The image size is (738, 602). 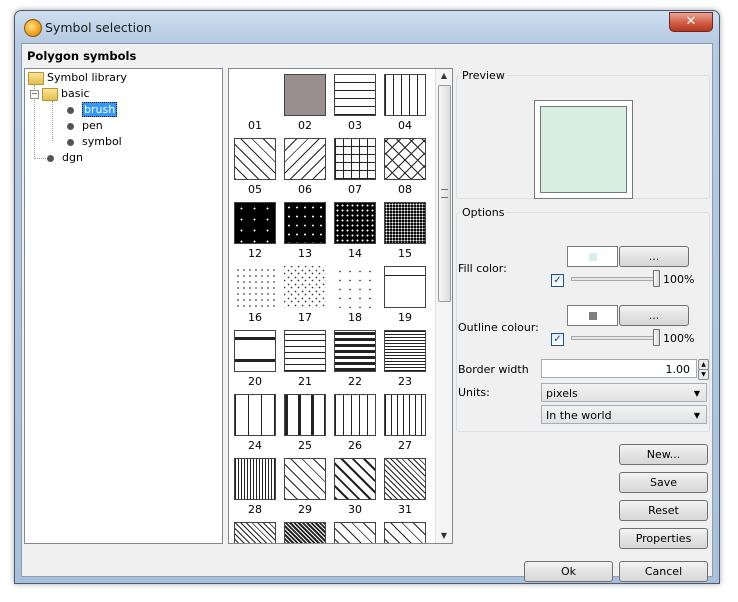 I want to click on symbol-cell: 24, so click(x=257, y=423).